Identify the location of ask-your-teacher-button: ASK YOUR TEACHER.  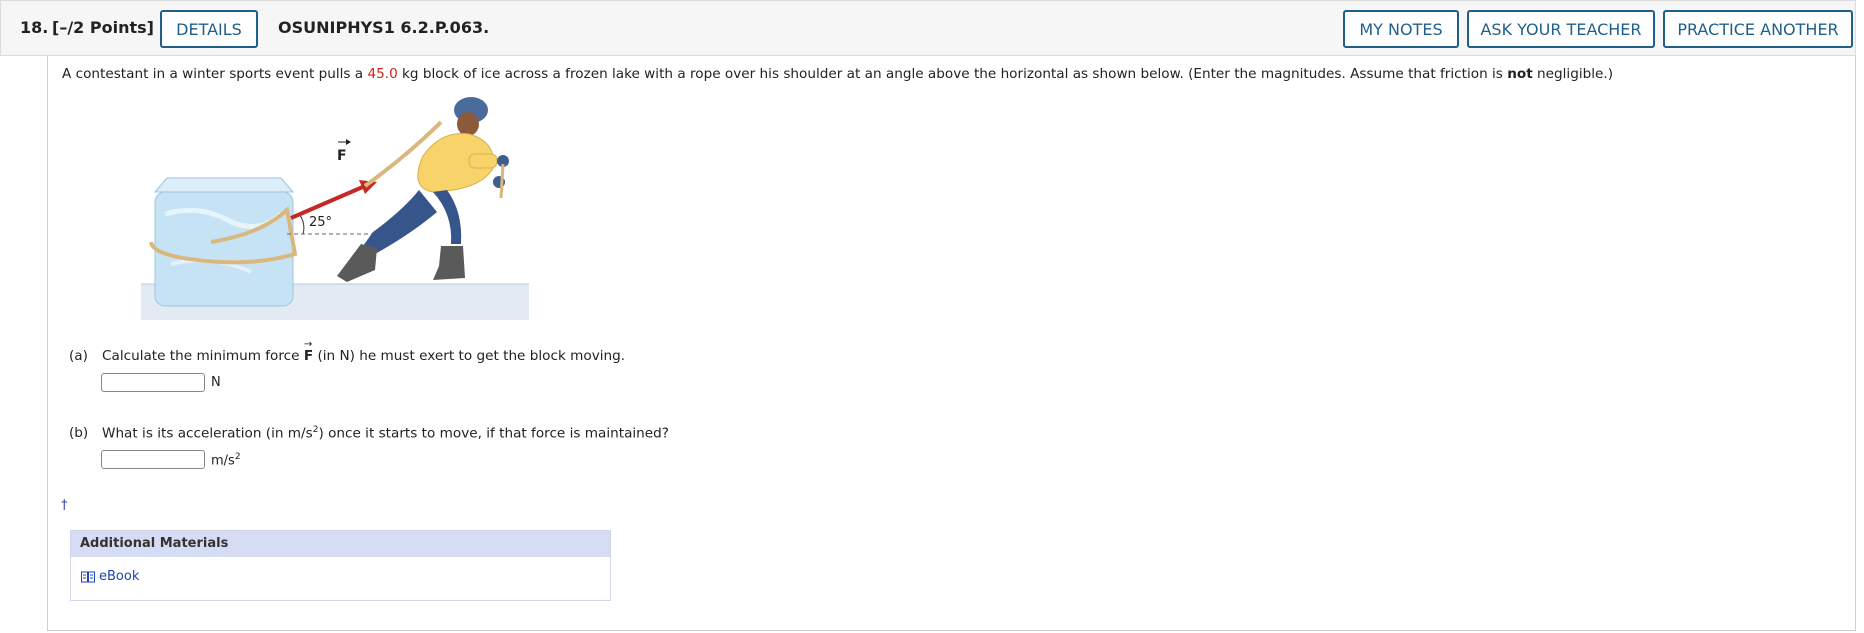
(1561, 29).